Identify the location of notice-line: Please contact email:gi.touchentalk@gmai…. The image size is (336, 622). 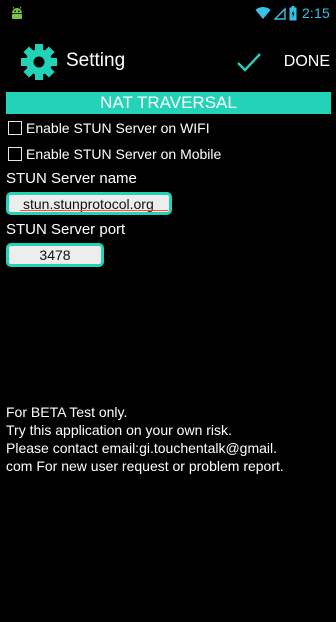
(142, 448).